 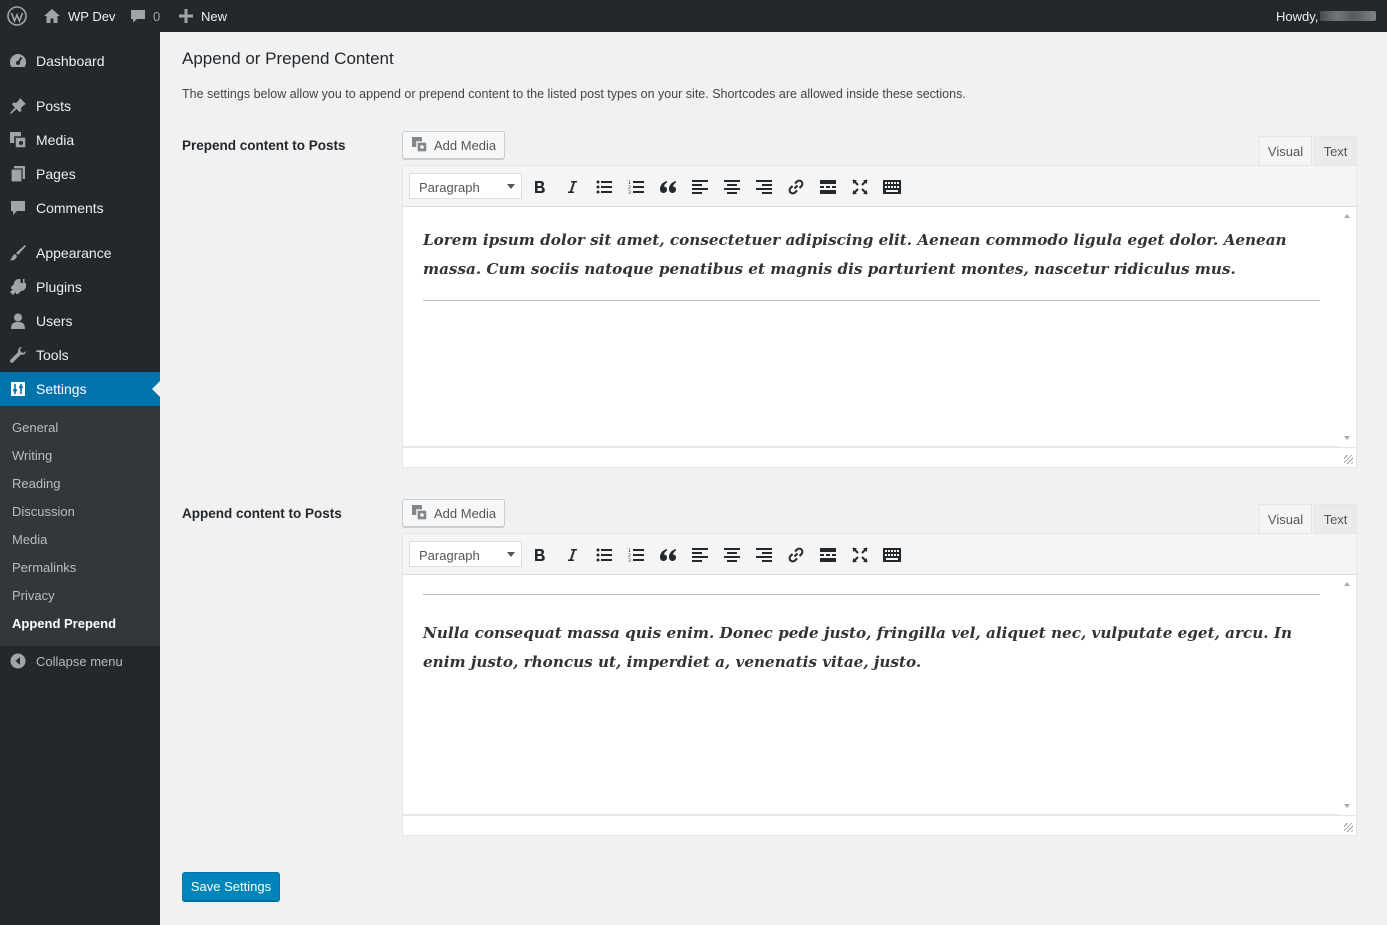 What do you see at coordinates (1348, 16) in the screenshot?
I see `username-redacted` at bounding box center [1348, 16].